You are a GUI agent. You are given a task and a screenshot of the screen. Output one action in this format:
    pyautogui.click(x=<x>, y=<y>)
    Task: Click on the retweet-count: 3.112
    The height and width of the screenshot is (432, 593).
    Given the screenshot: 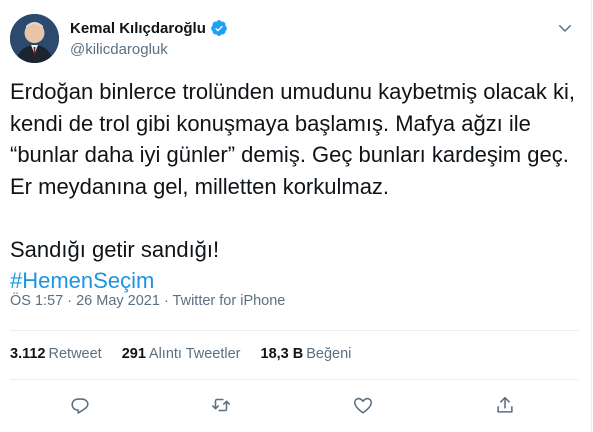 What is the action you would take?
    pyautogui.click(x=28, y=354)
    